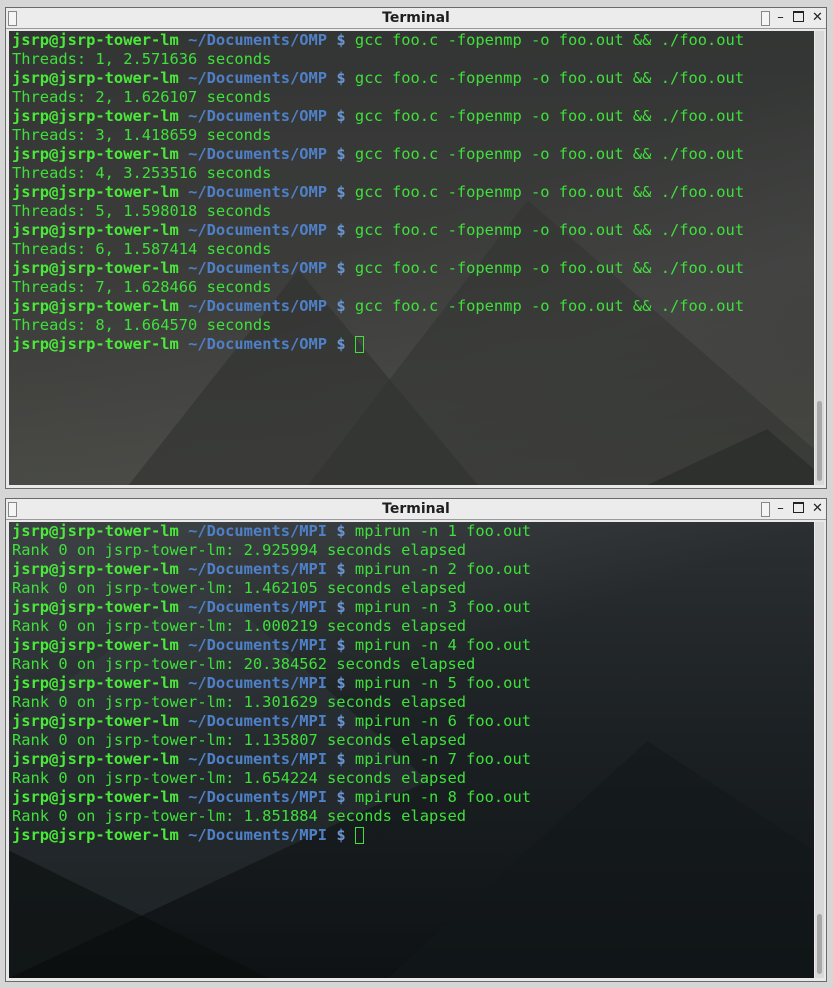 This screenshot has width=833, height=988. I want to click on output-line: Threads: 7, 1.628466 seconds, so click(142, 287).